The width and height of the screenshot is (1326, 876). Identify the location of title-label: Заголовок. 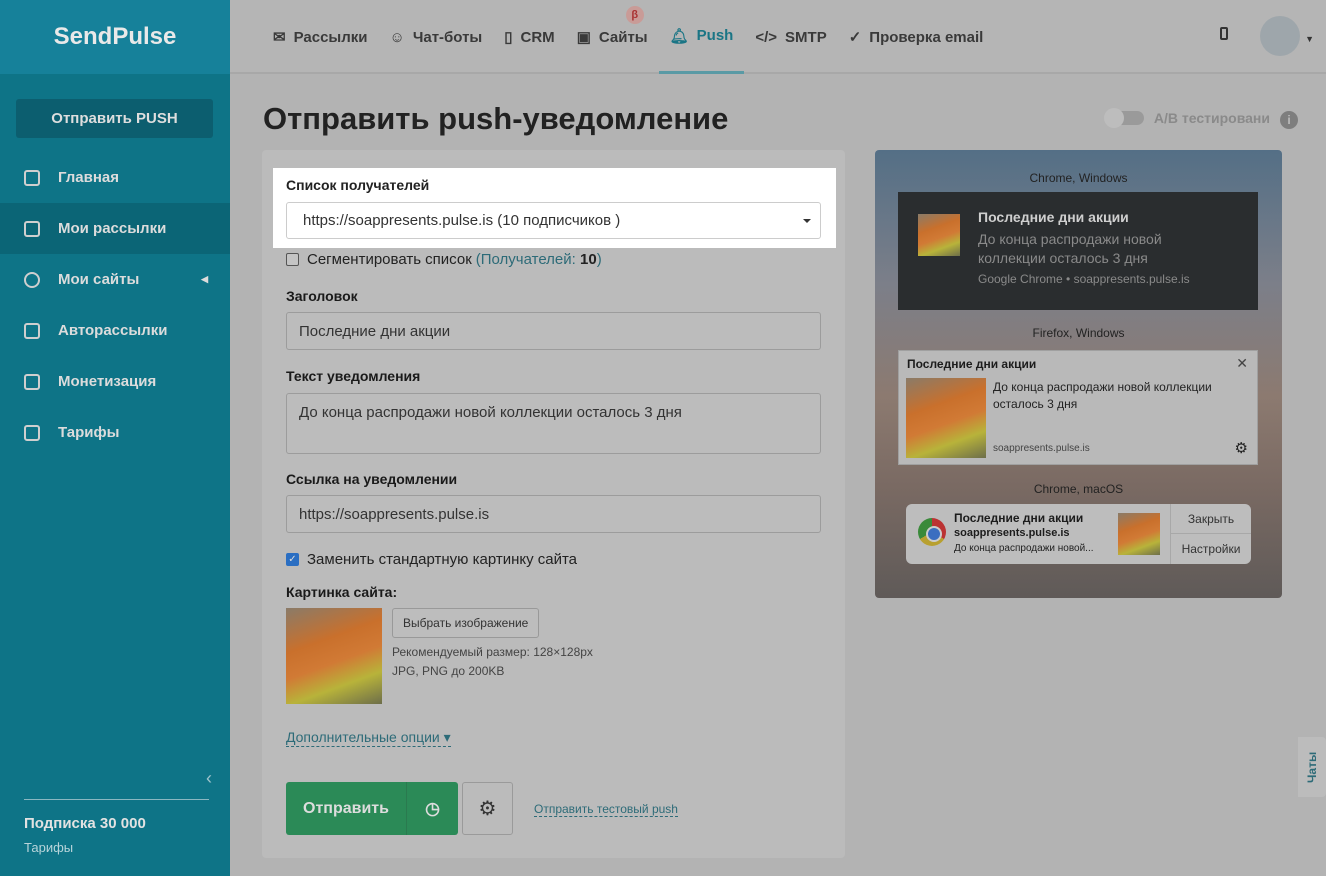
(322, 296).